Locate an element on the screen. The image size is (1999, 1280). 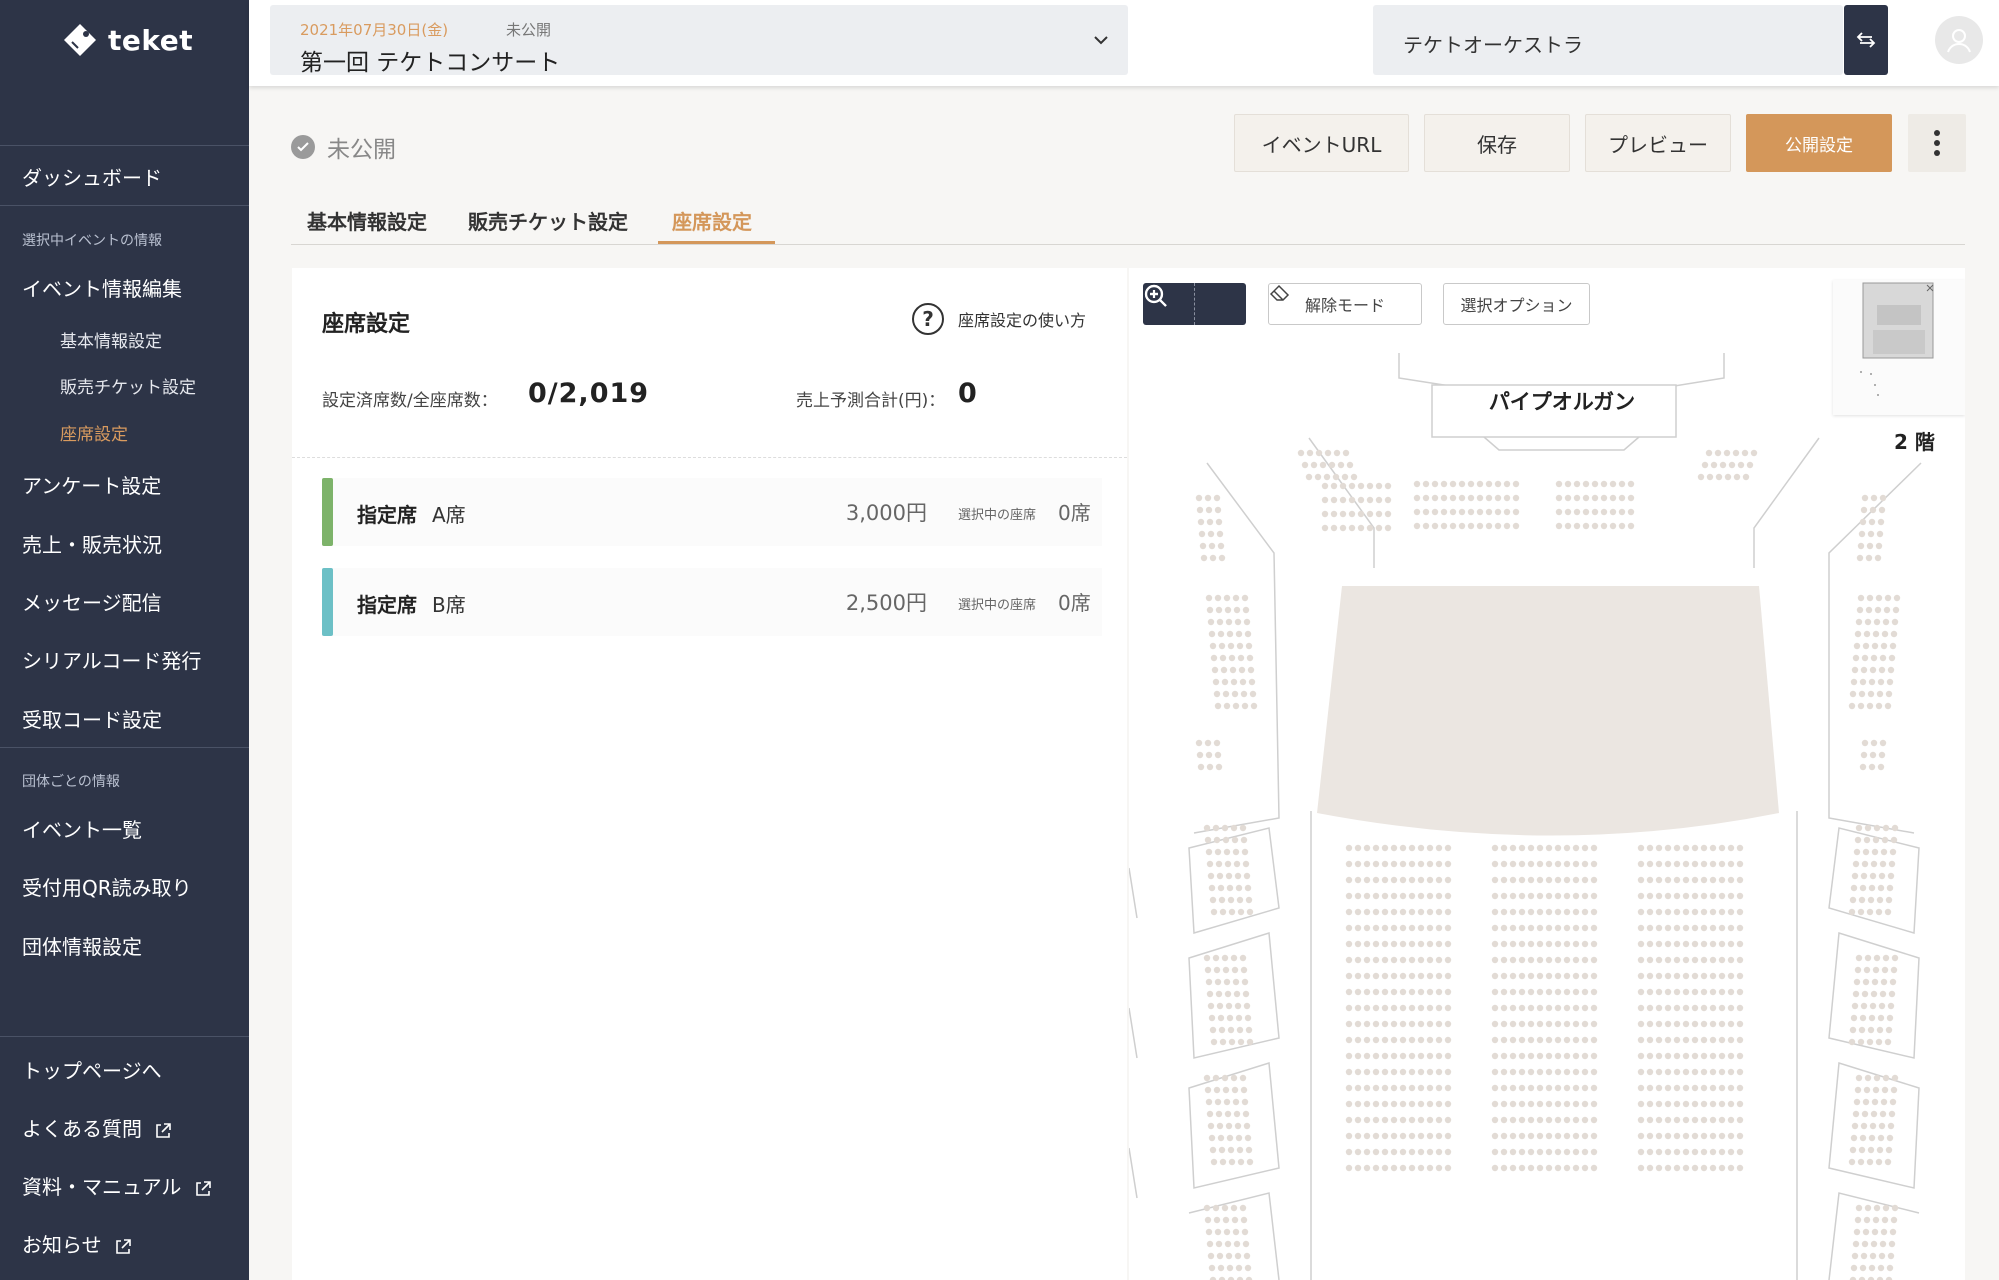
preview-button: プレビュー is located at coordinates (1658, 143).